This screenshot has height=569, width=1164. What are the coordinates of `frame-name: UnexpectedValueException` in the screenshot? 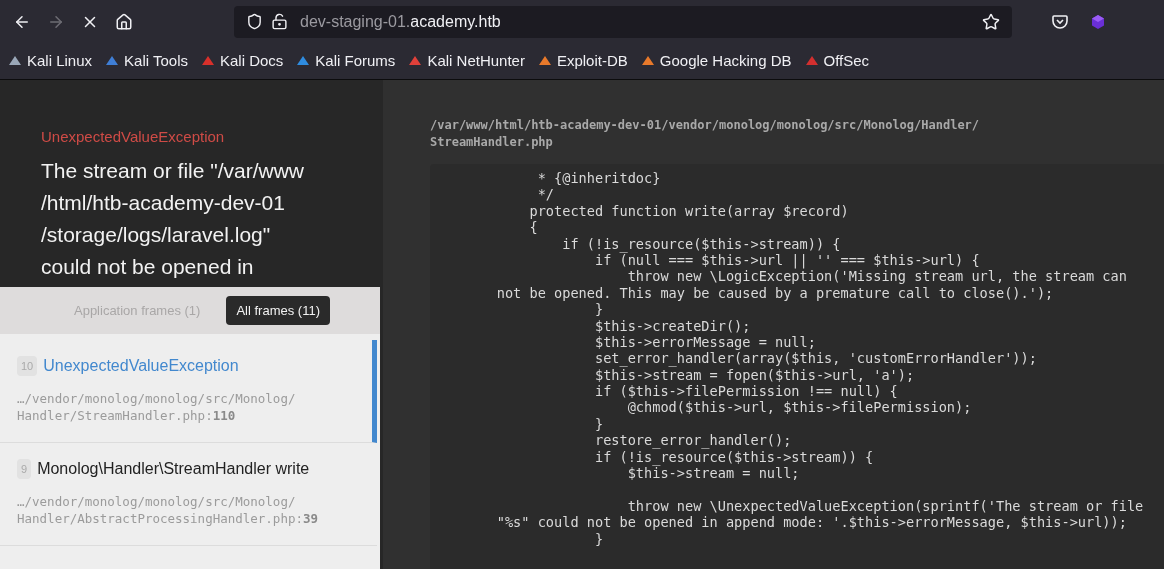 It's located at (141, 366).